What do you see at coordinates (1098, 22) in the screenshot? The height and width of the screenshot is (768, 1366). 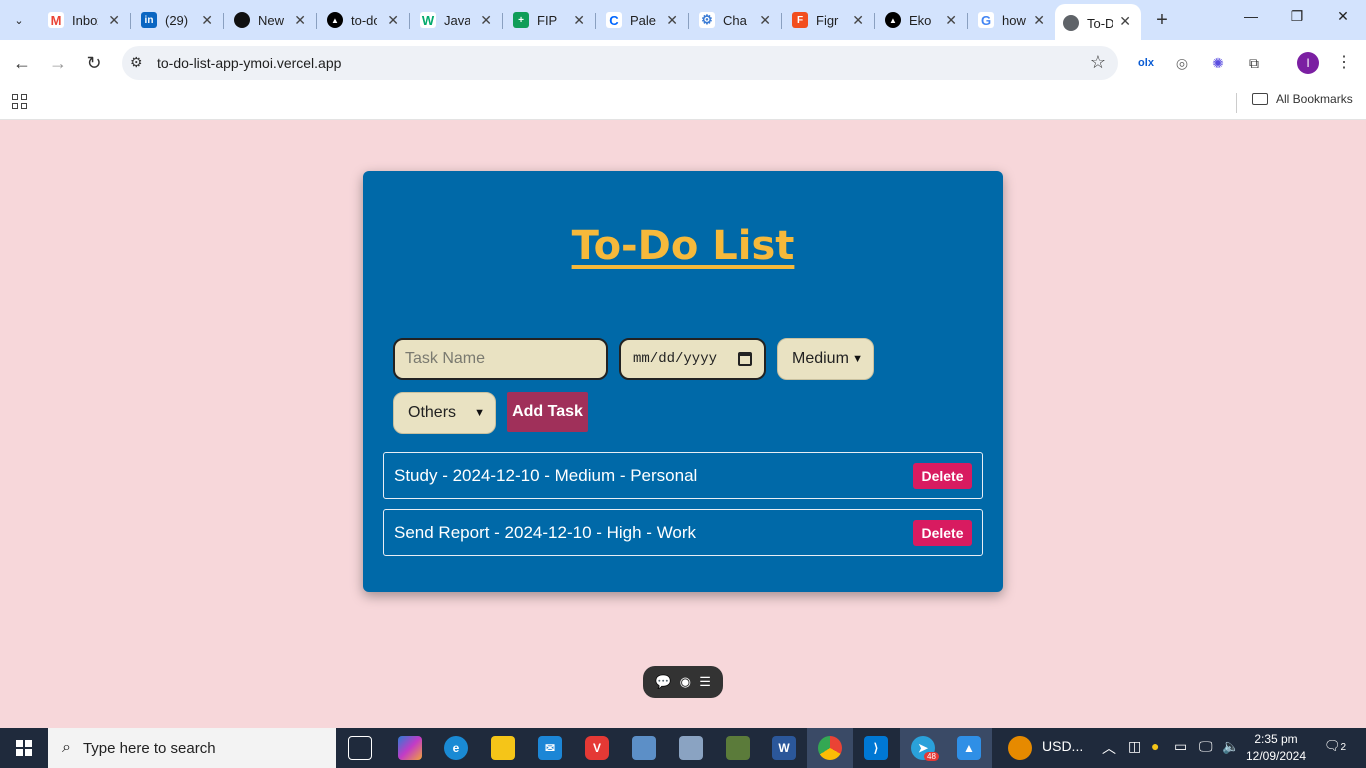 I see `tab-active-todo: To-D ✕` at bounding box center [1098, 22].